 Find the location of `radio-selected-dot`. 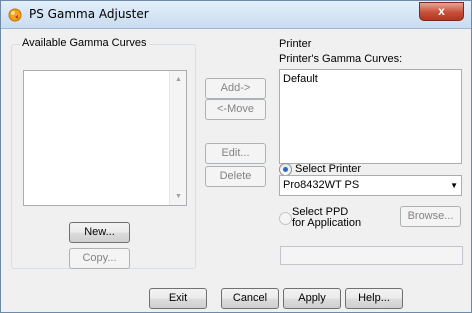

radio-selected-dot is located at coordinates (285, 169).